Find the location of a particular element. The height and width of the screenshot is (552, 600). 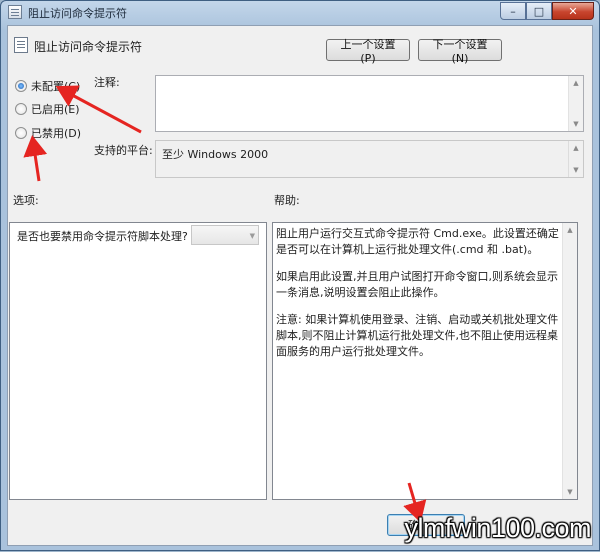

options-question: 是否也要禁用命令提示符脚本处理? is located at coordinates (102, 236).